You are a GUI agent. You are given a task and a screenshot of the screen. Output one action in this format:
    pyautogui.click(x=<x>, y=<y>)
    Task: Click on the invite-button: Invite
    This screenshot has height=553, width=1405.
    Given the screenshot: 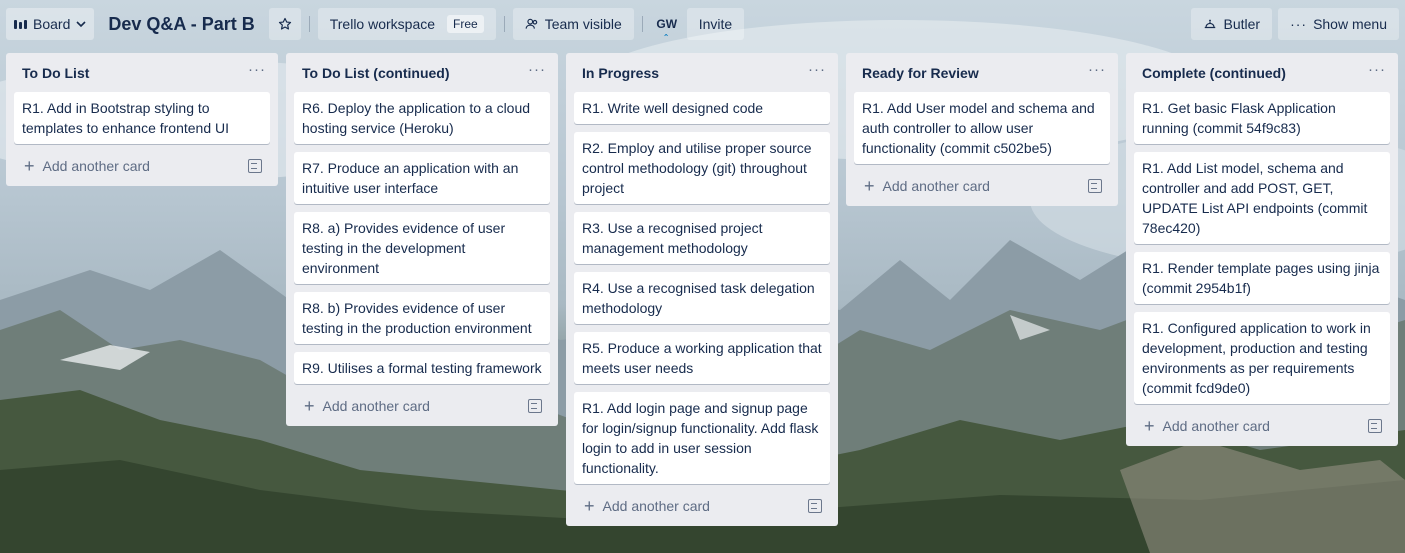 What is the action you would take?
    pyautogui.click(x=715, y=24)
    